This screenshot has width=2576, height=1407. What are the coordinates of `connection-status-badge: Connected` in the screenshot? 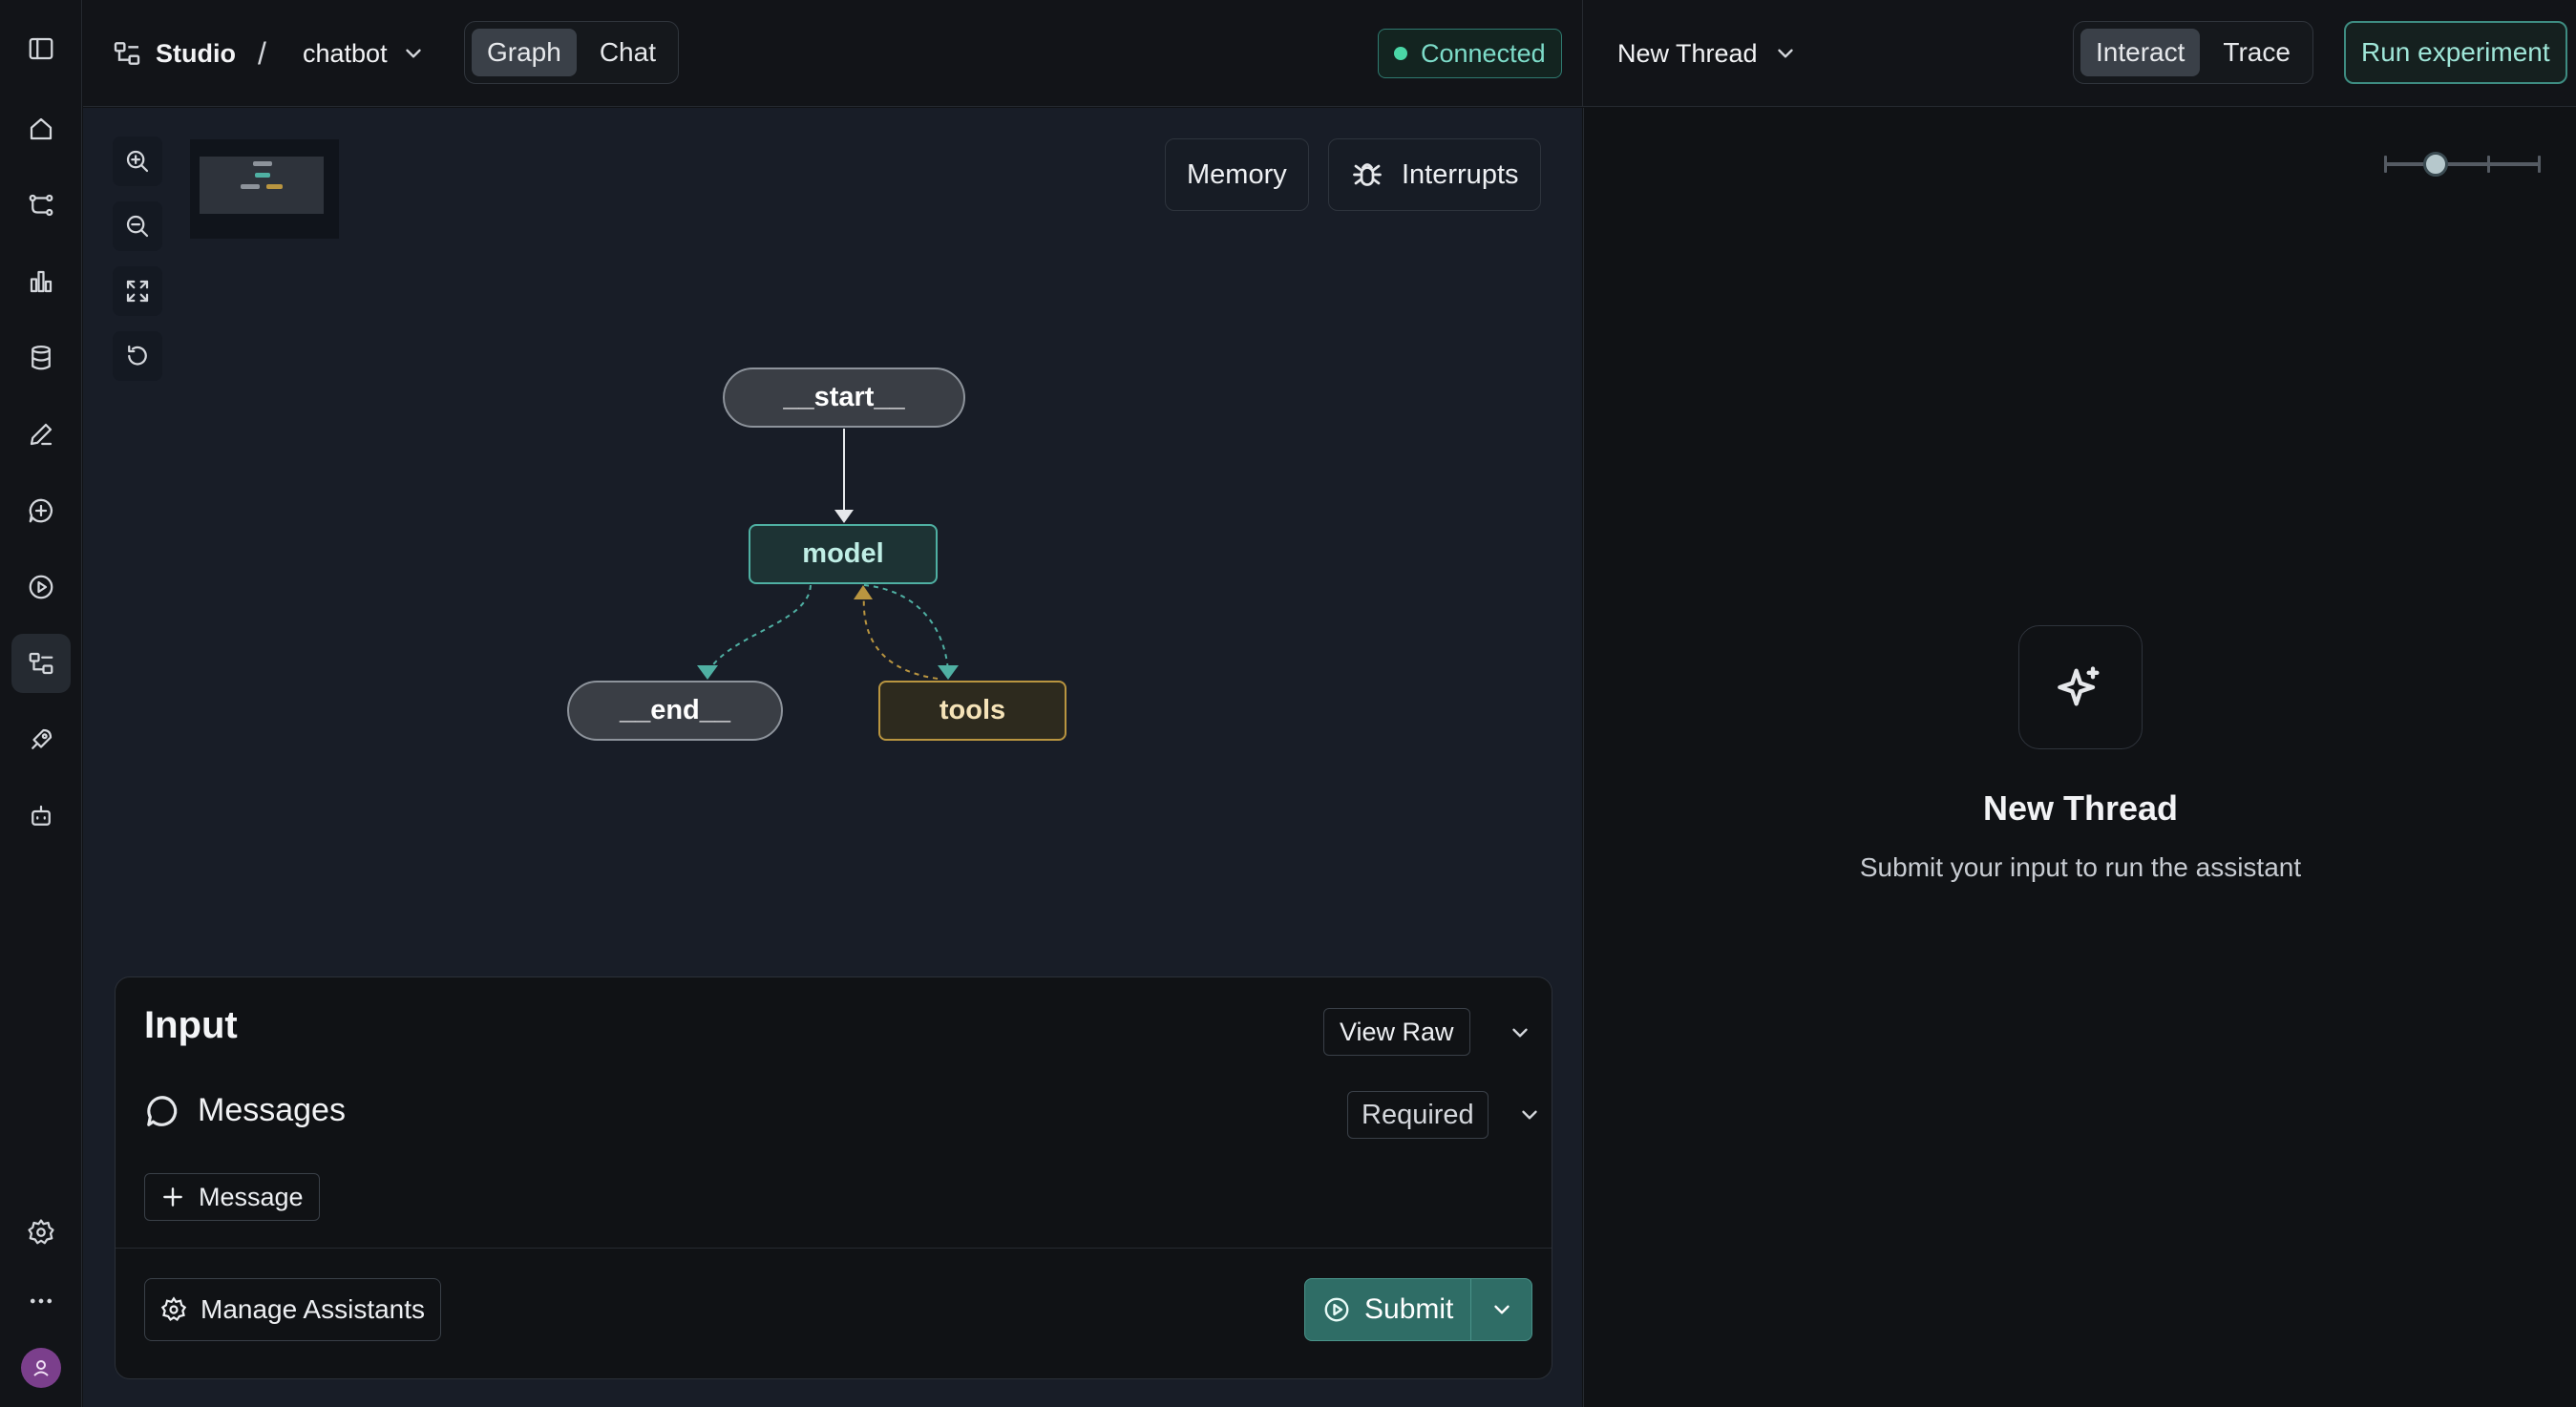 It's located at (1470, 54).